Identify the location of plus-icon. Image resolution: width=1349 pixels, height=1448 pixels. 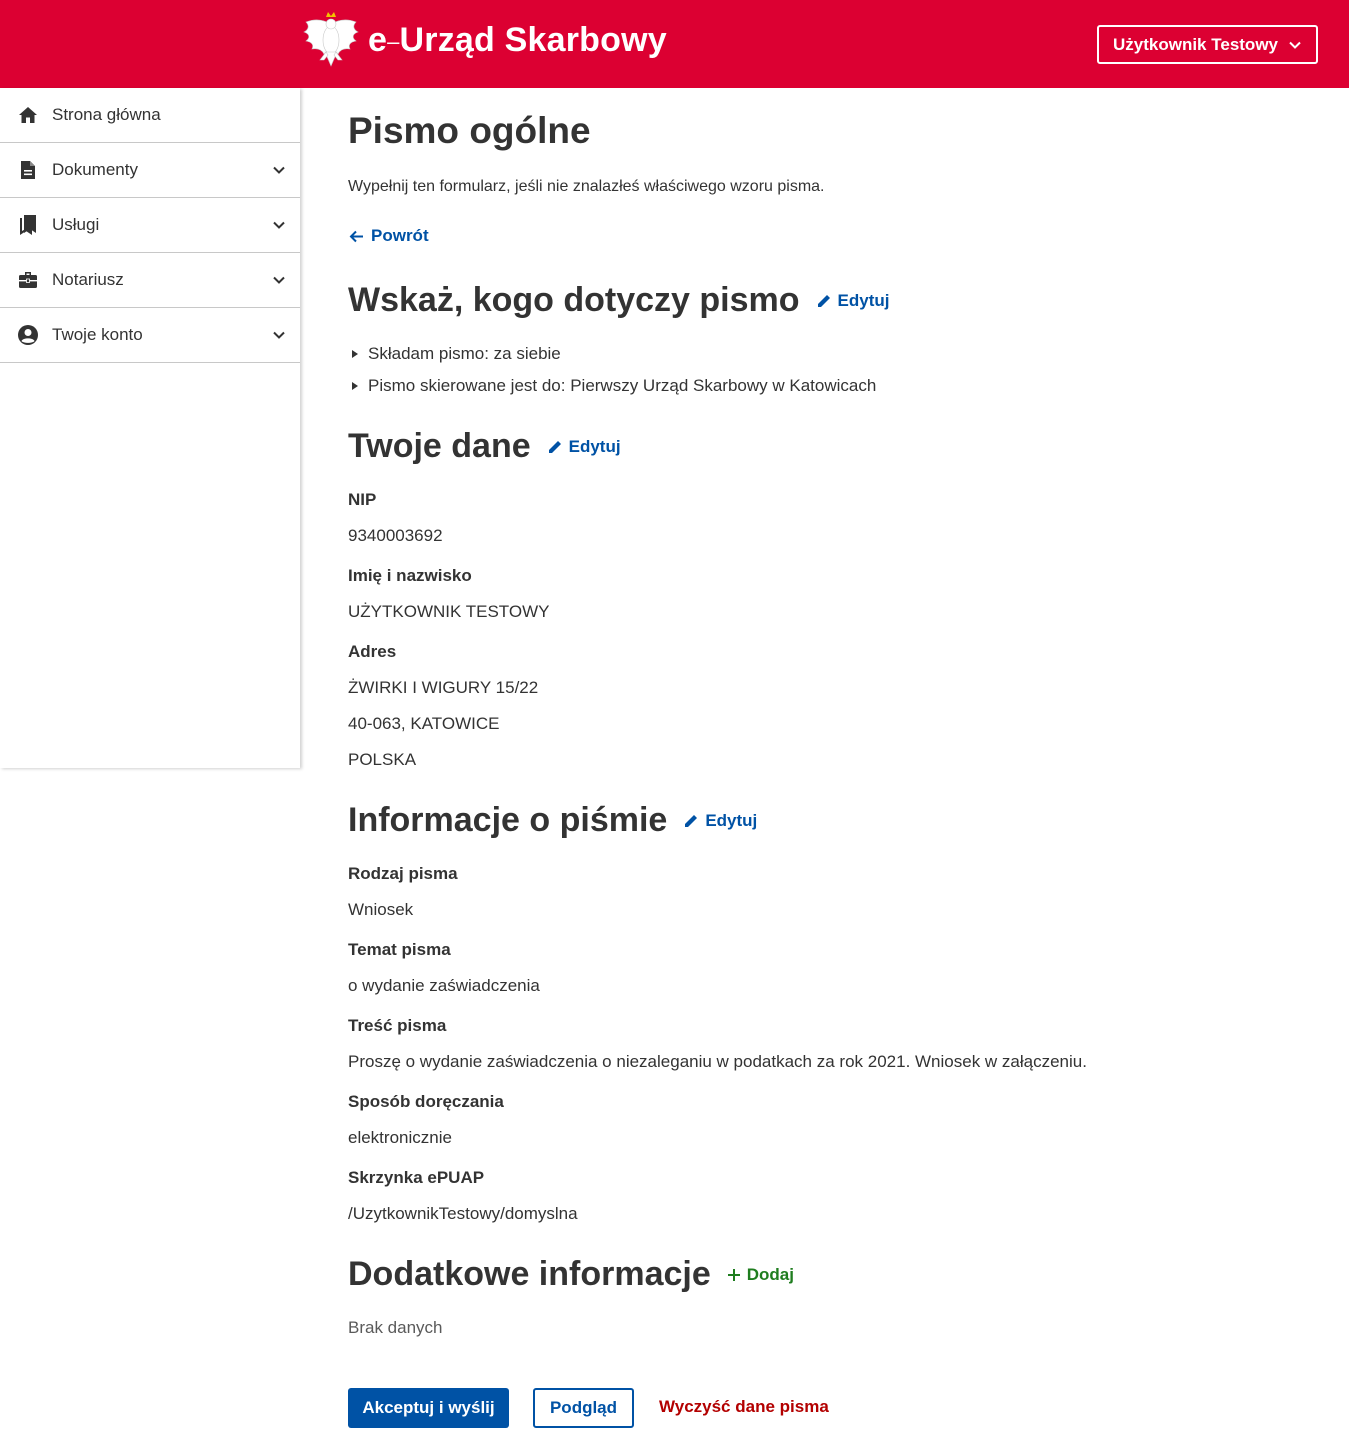
(733, 1274).